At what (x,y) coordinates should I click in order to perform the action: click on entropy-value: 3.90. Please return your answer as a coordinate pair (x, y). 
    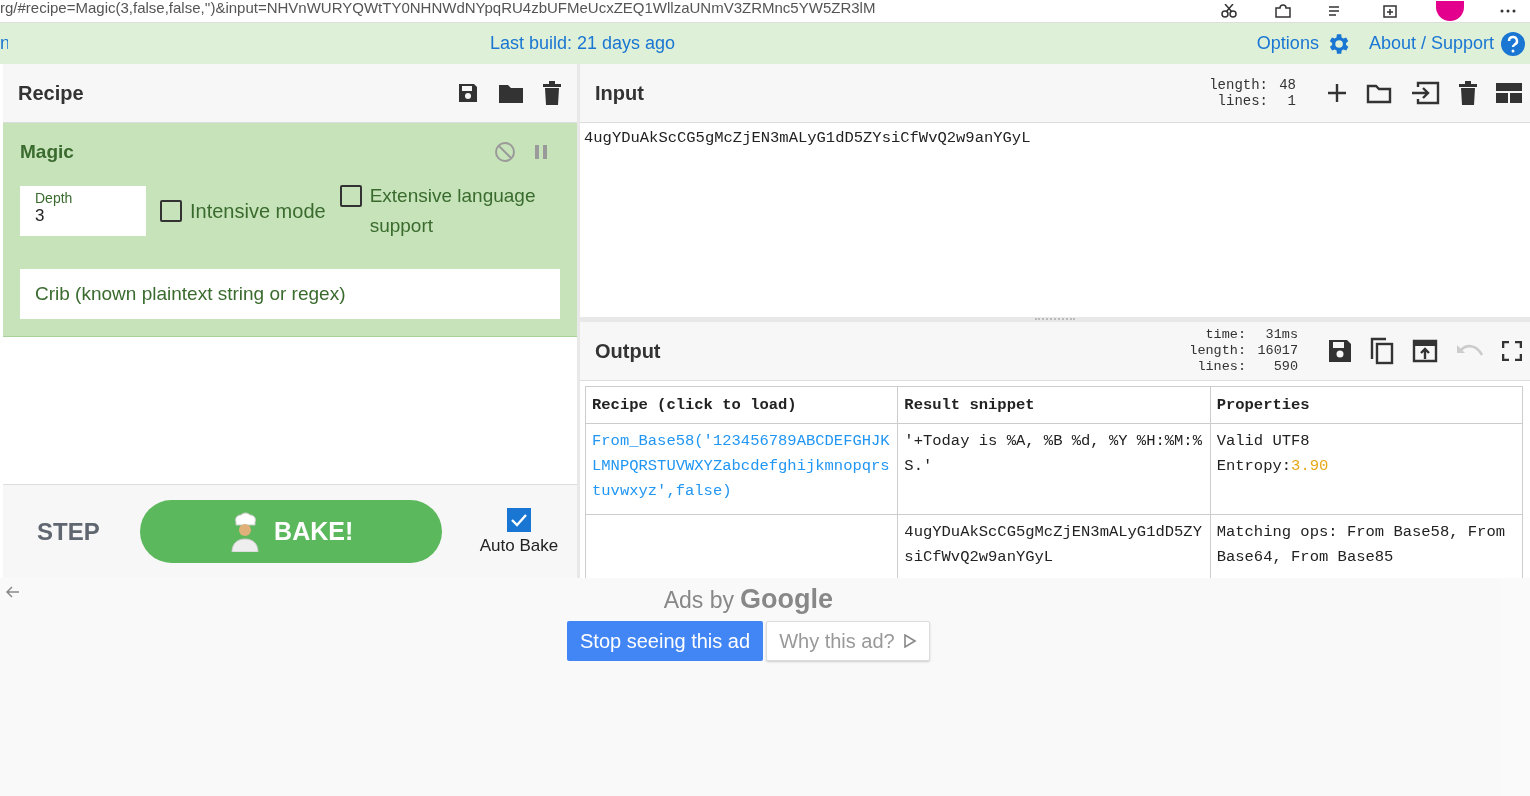
    Looking at the image, I should click on (1310, 466).